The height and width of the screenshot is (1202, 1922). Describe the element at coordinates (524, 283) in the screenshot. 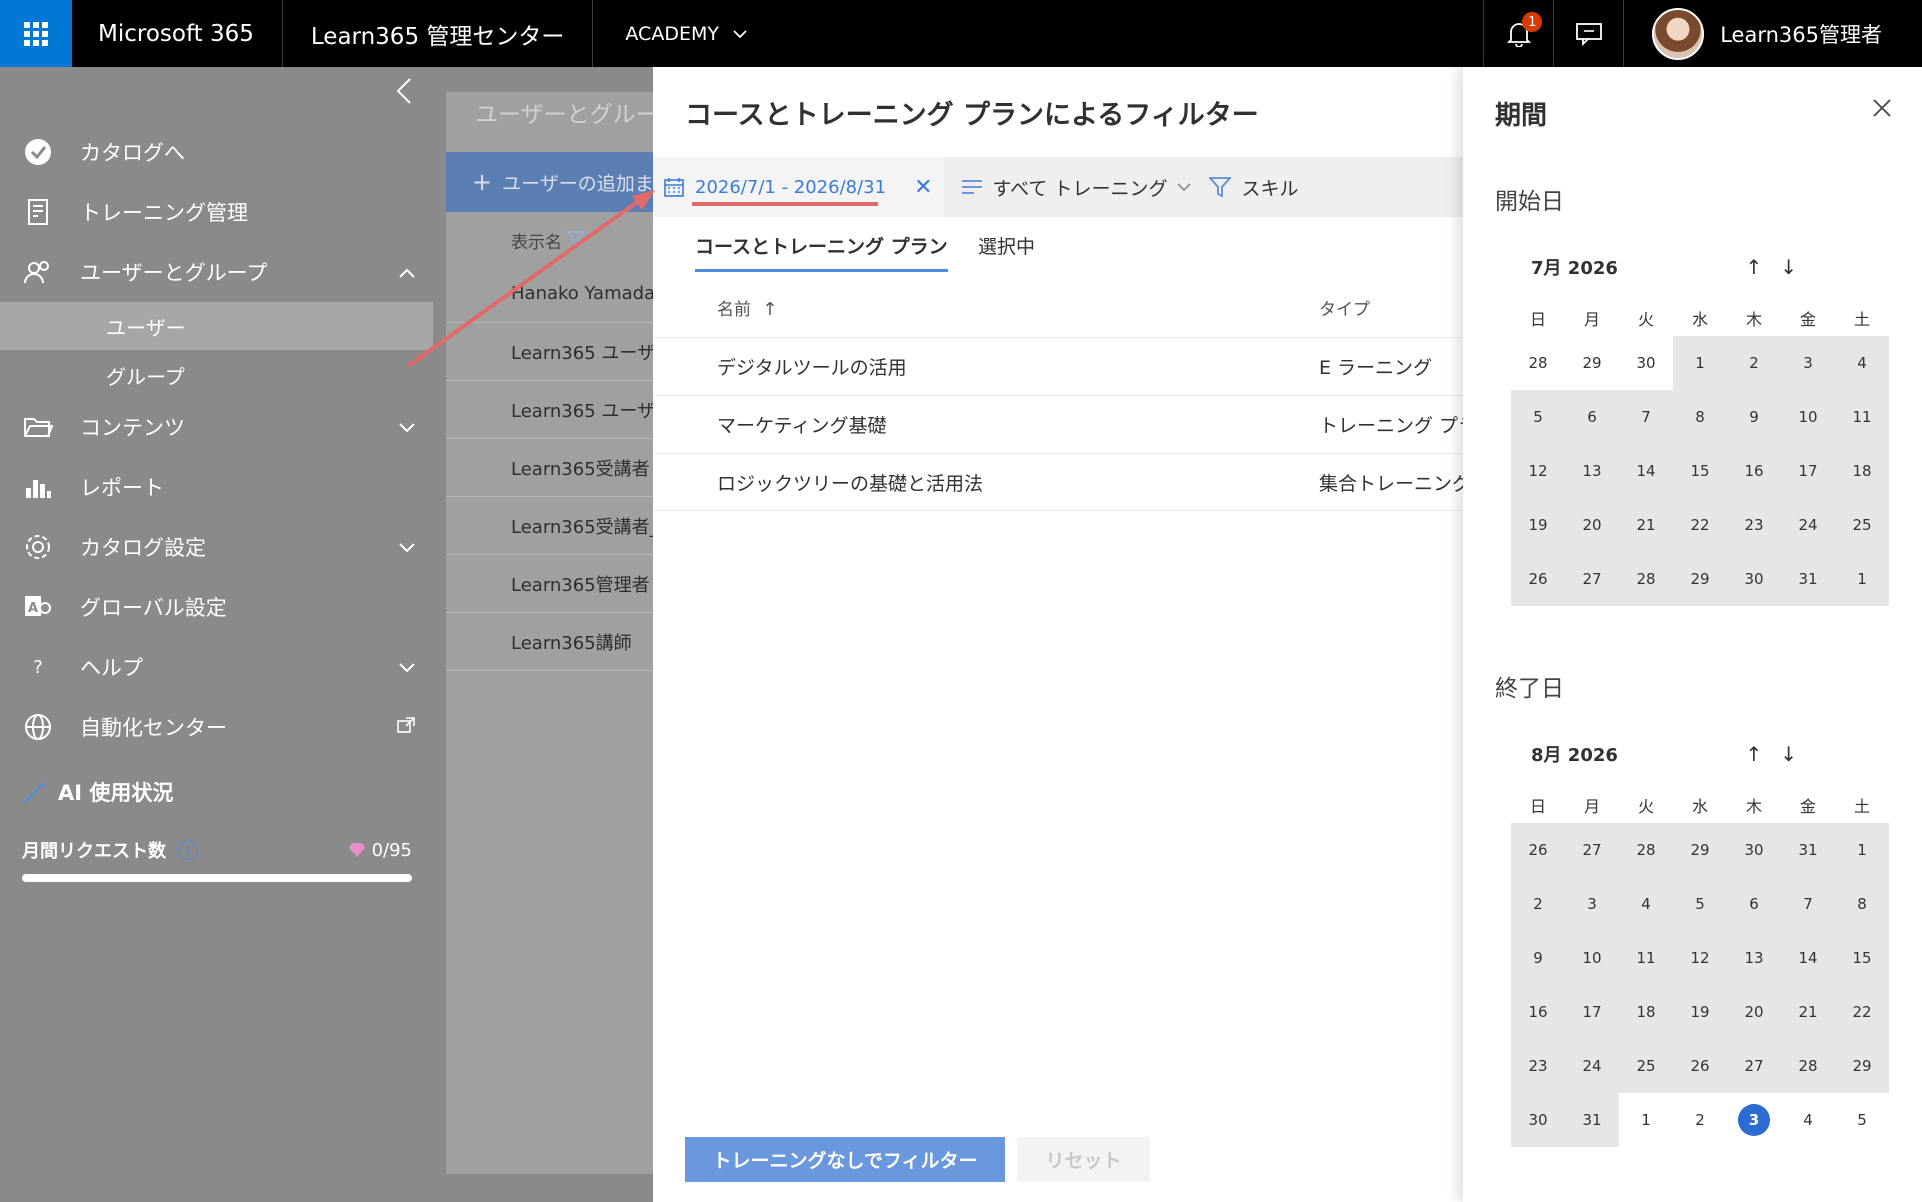

I see `annotation-arrow-line` at that location.